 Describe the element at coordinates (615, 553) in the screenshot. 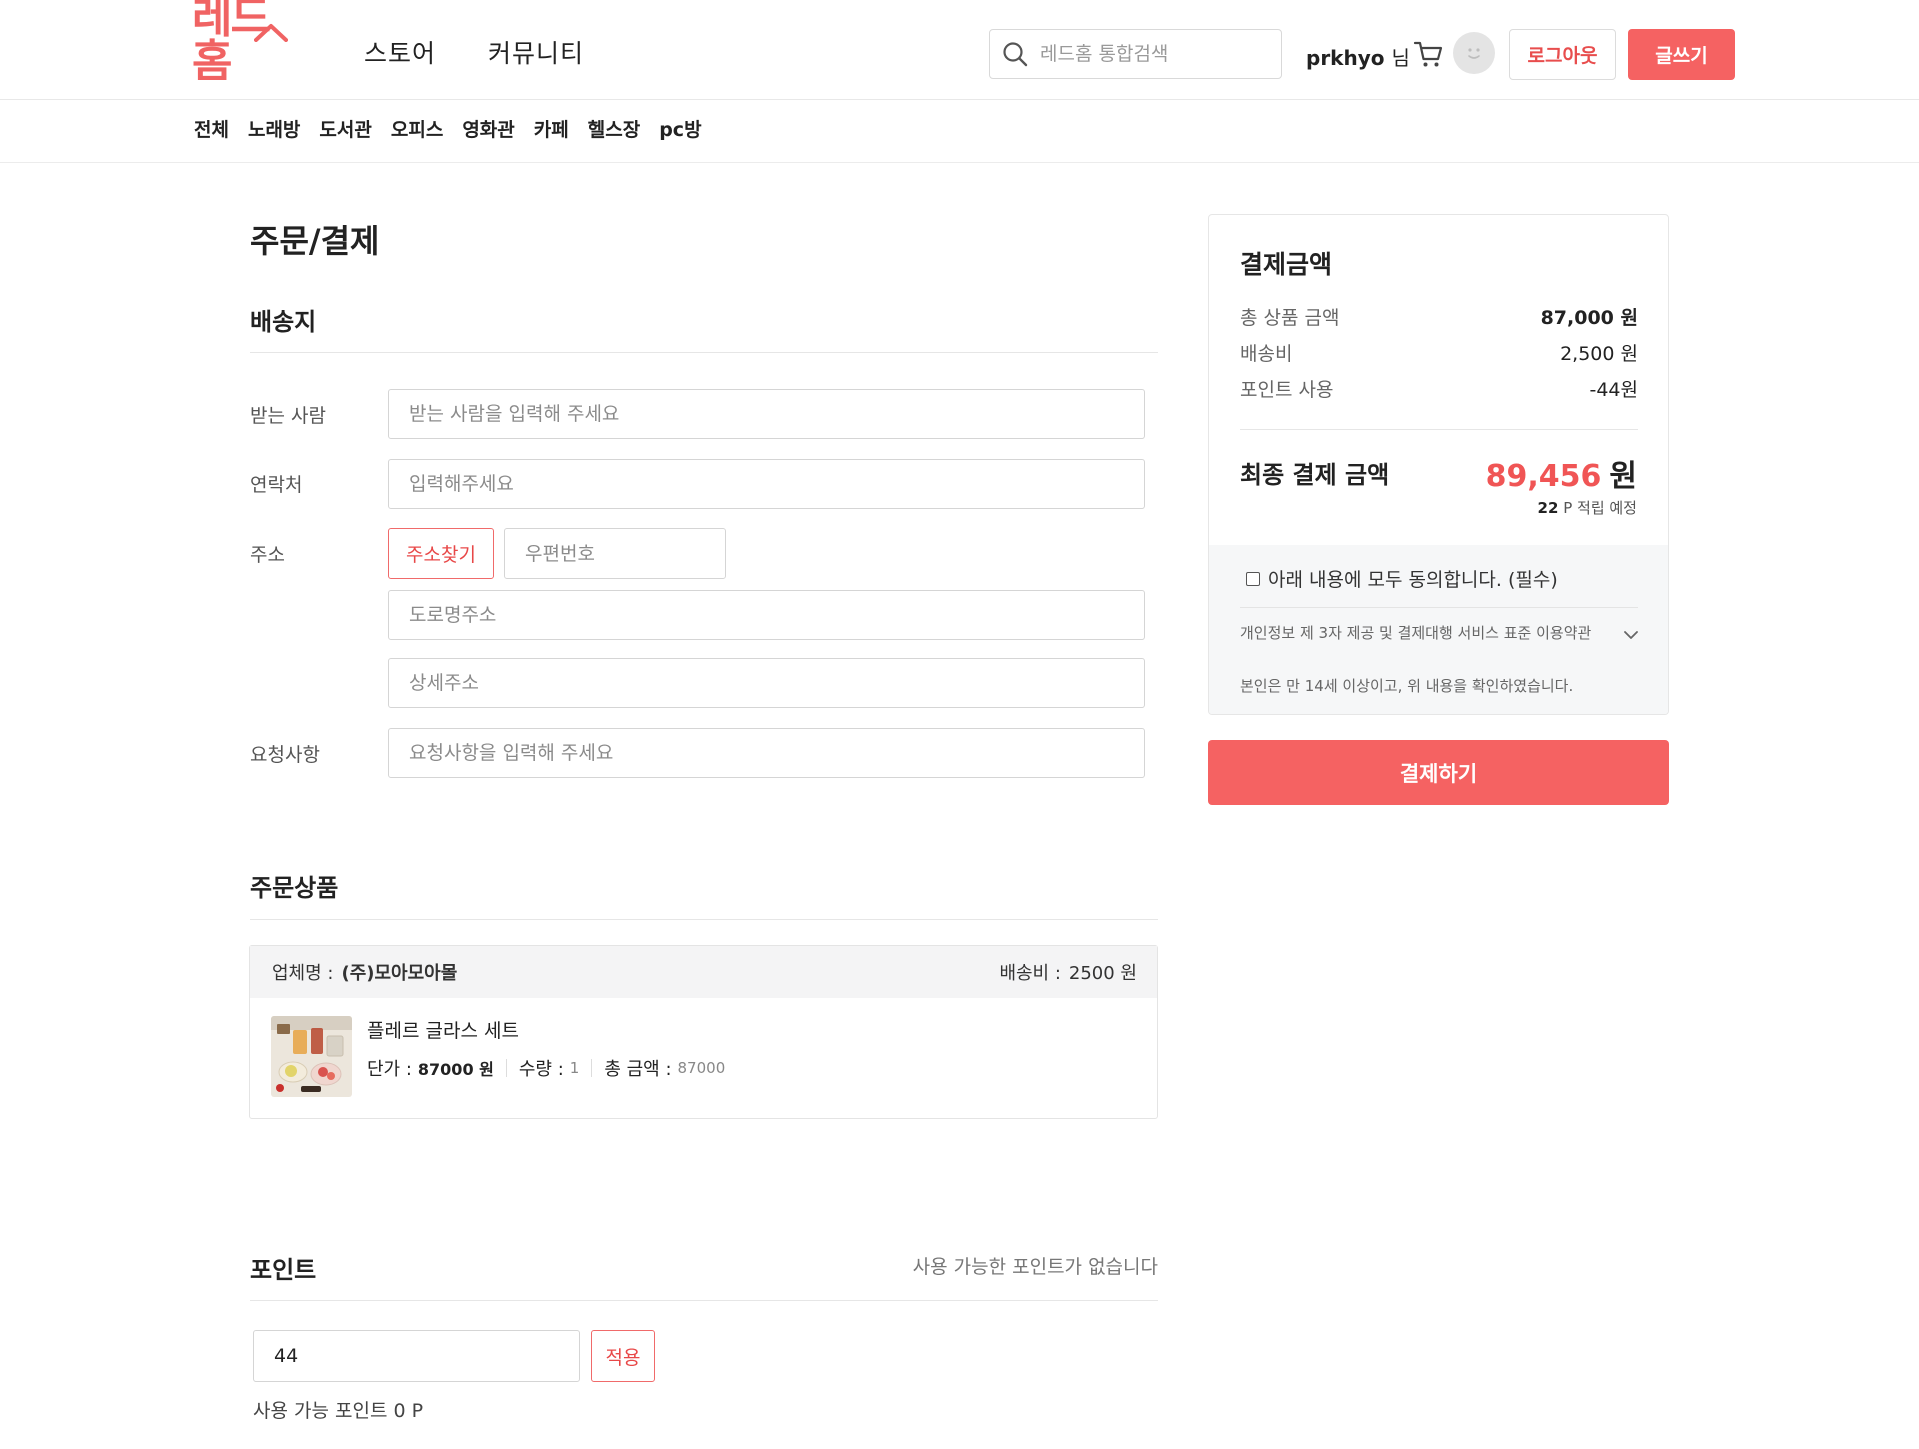

I see `zipcode-input` at that location.